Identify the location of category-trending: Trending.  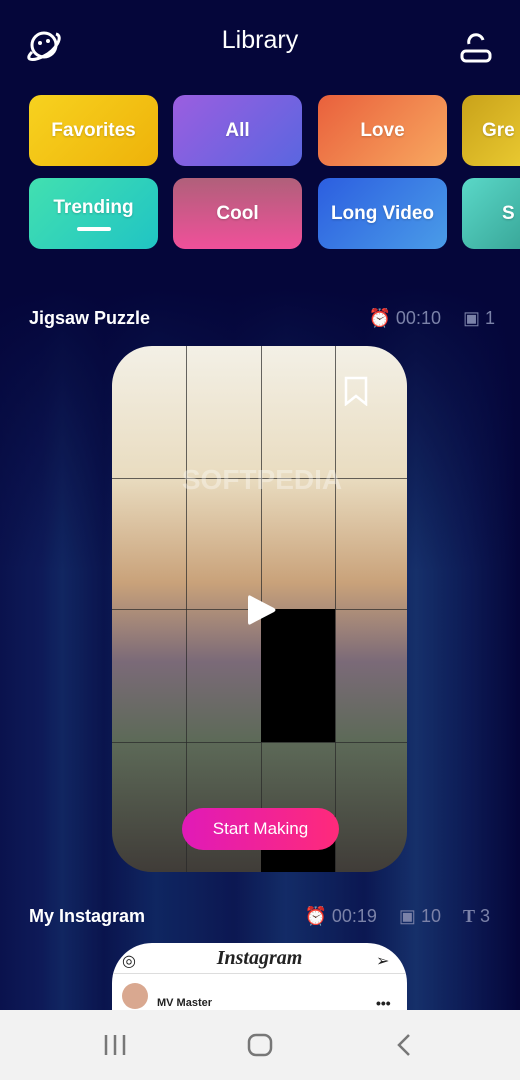
(93, 213).